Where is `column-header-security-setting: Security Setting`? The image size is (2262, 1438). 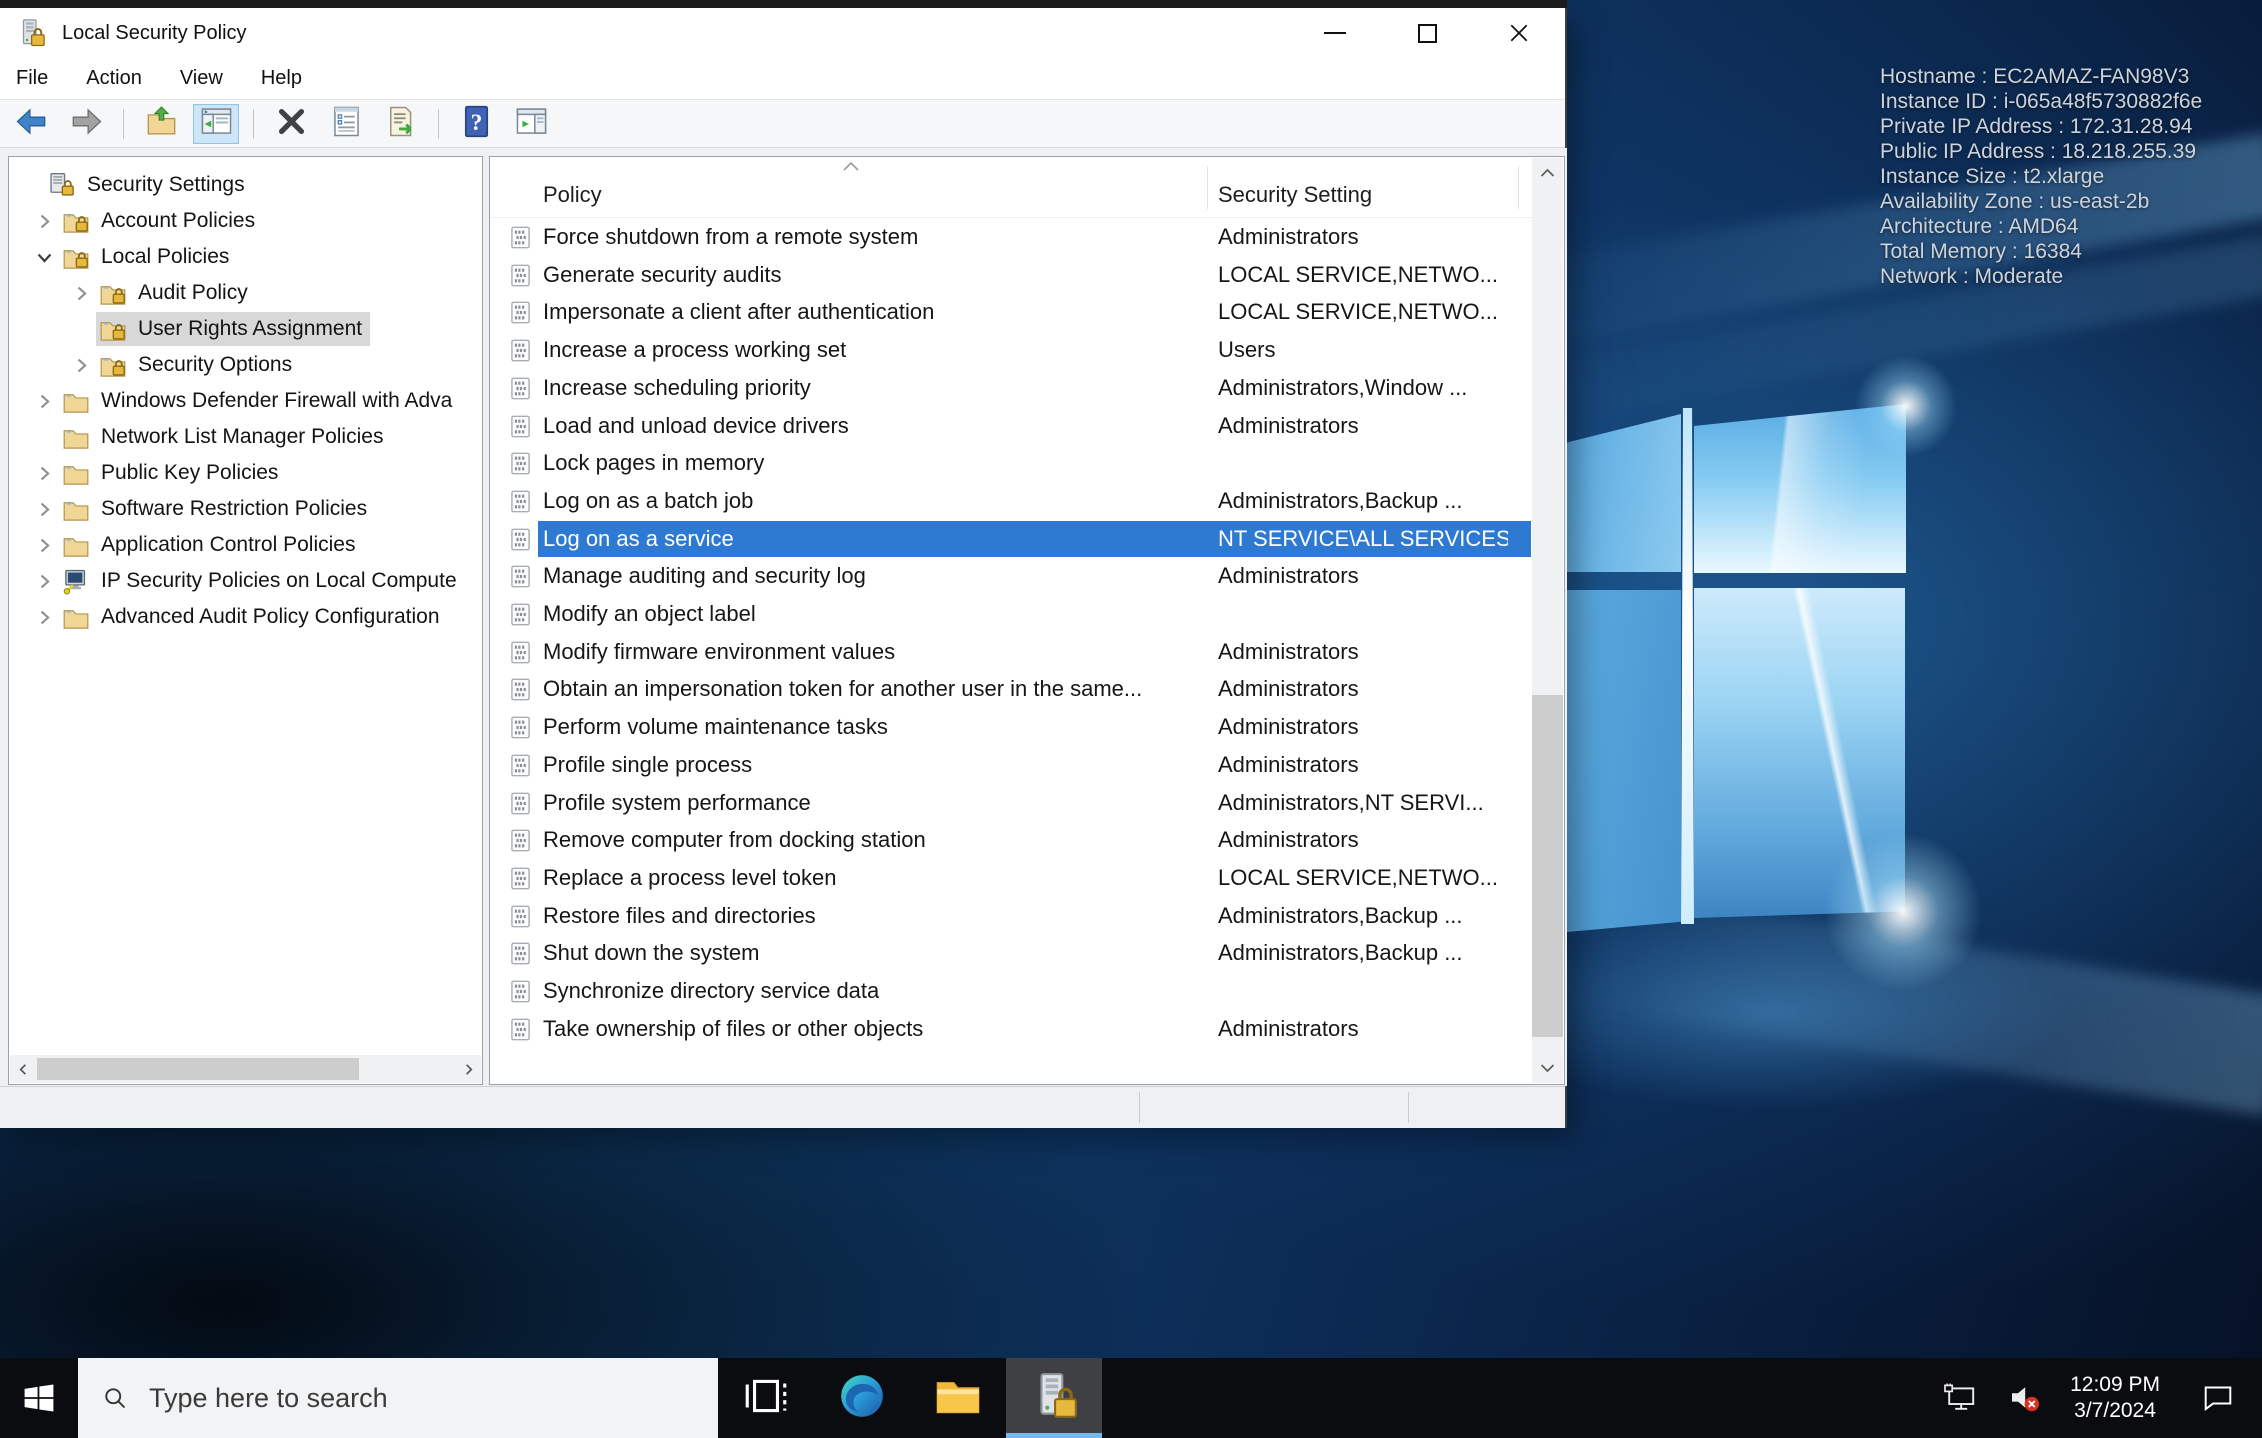
column-header-security-setting: Security Setting is located at coordinates (1295, 195).